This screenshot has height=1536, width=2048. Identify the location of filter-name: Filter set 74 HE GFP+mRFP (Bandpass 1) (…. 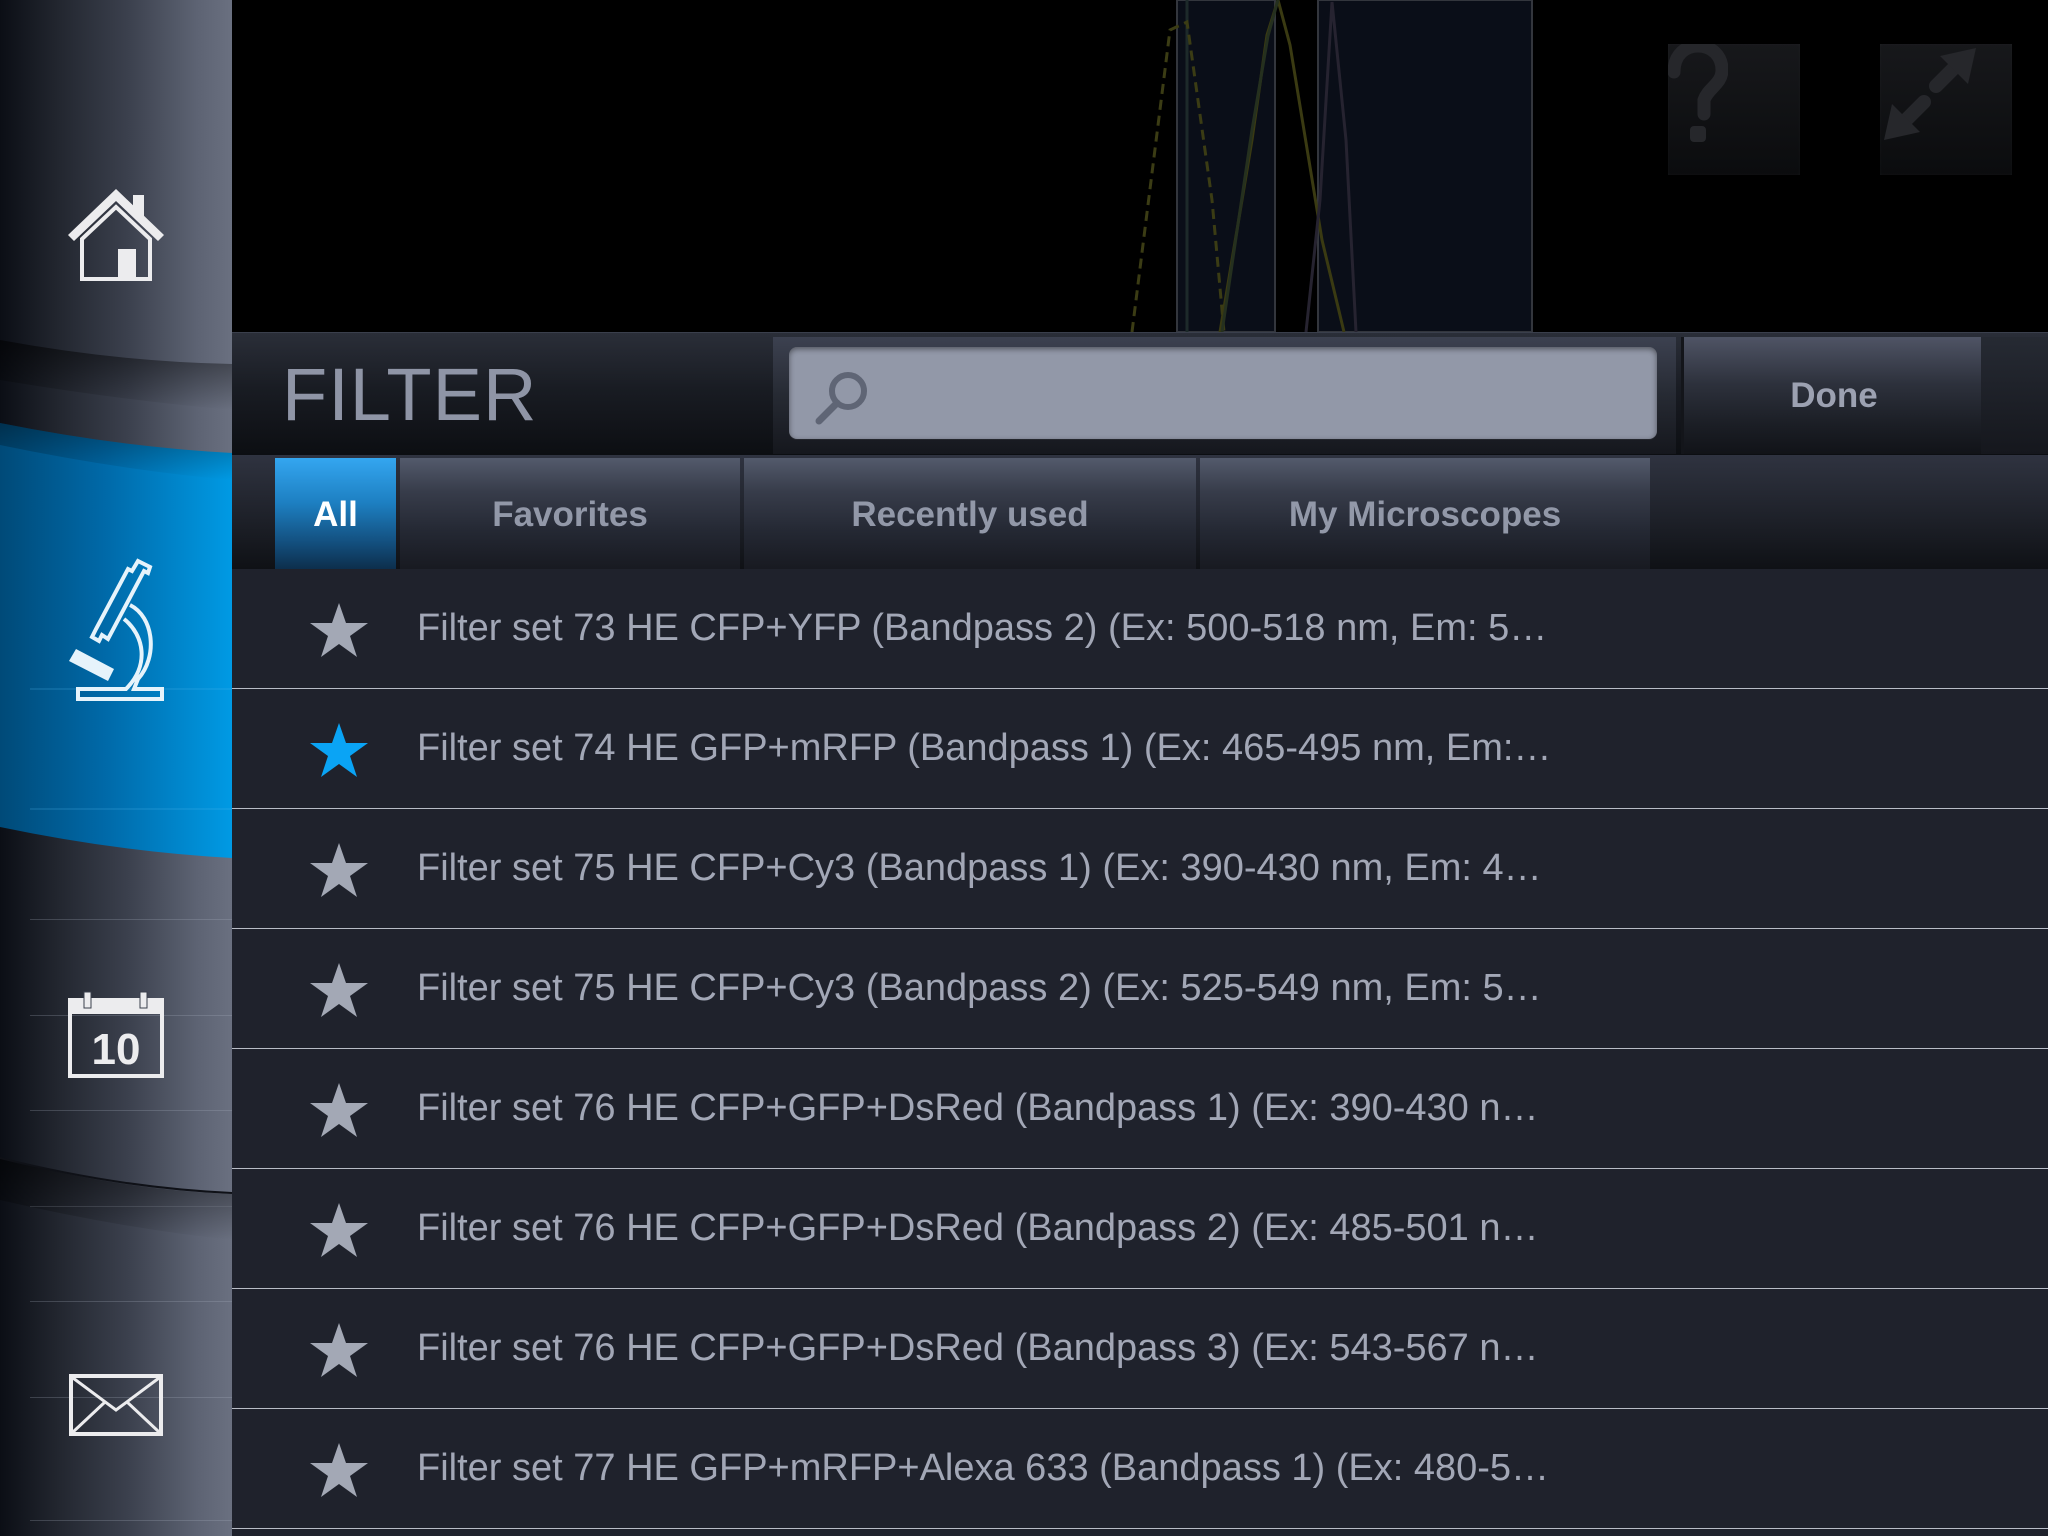
(984, 748).